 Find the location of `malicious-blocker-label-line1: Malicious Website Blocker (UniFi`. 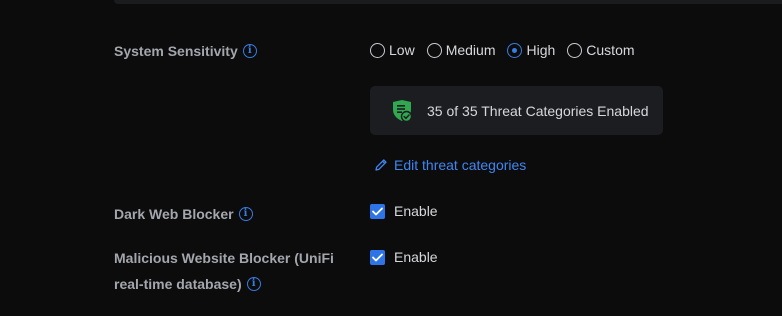

malicious-blocker-label-line1: Malicious Website Blocker (UniFi is located at coordinates (224, 258).